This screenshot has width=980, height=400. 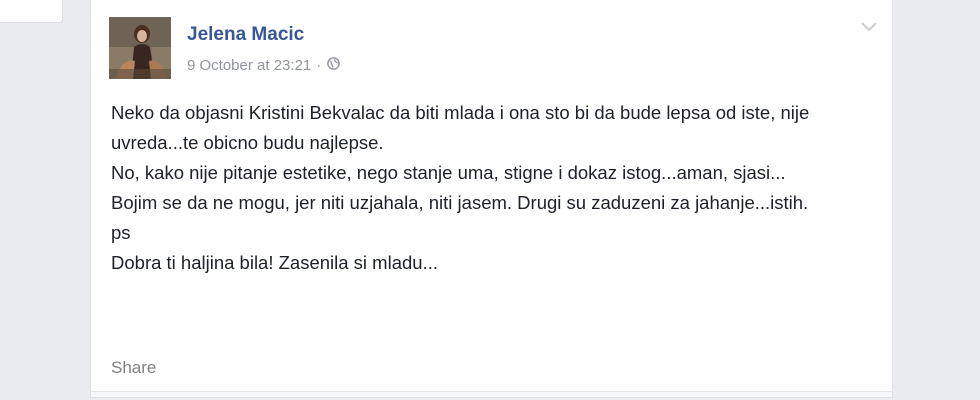 I want to click on share-link: Share, so click(x=133, y=368).